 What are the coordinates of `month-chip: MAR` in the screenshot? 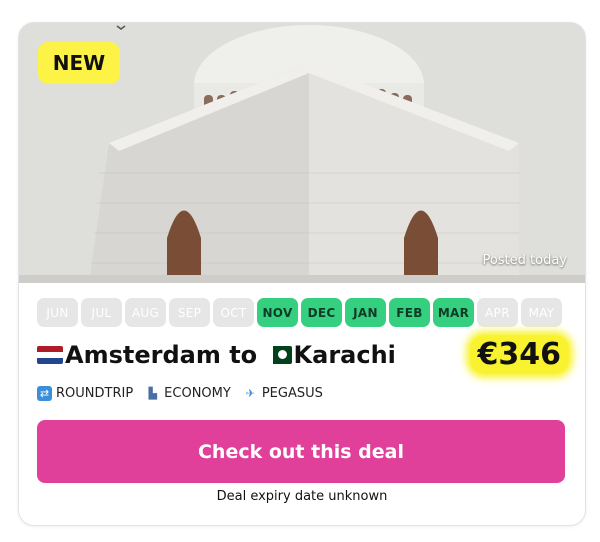 It's located at (453, 312).